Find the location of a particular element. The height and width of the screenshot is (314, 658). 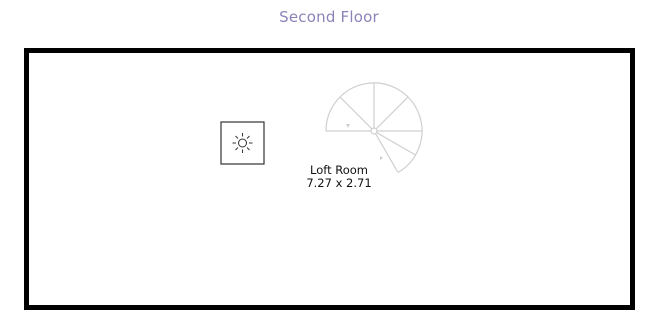

room-dimensions: 7.27 x 2.71 is located at coordinates (339, 183).